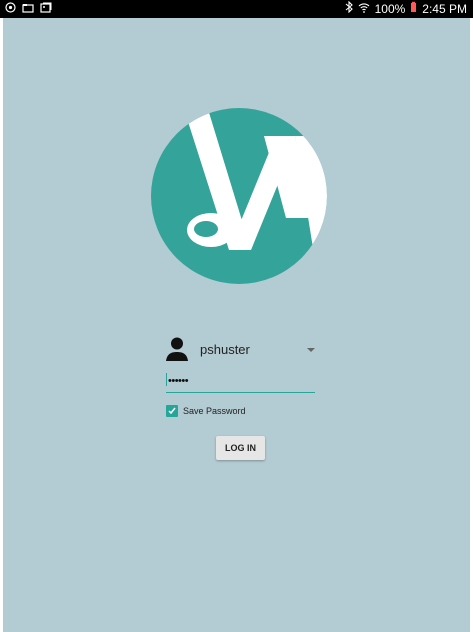 The width and height of the screenshot is (473, 632). Describe the element at coordinates (239, 196) in the screenshot. I see `we-logo` at that location.